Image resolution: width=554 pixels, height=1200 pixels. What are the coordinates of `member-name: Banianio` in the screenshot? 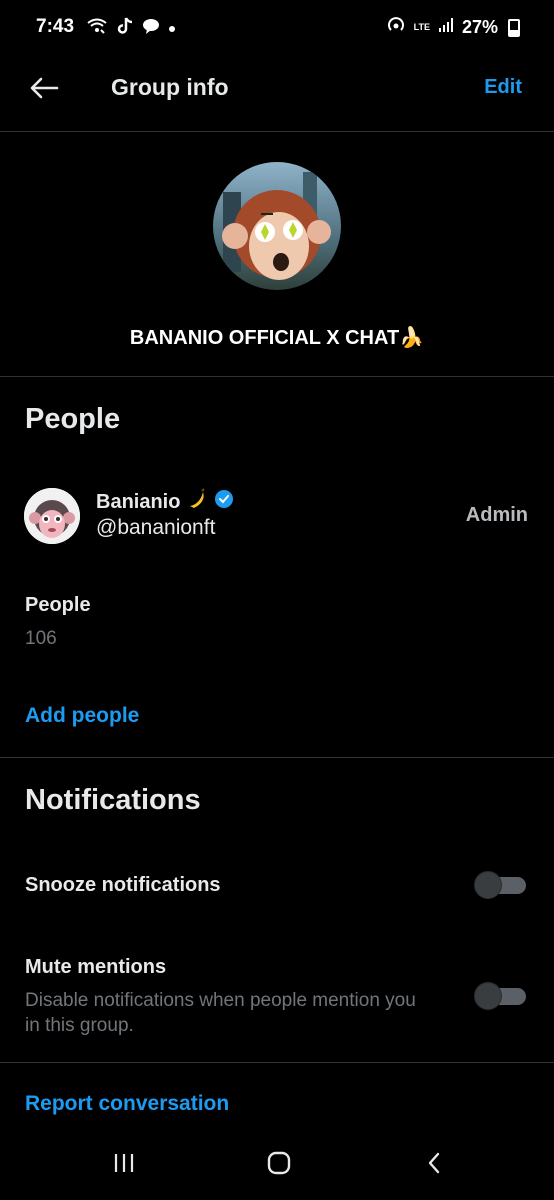 It's located at (138, 501).